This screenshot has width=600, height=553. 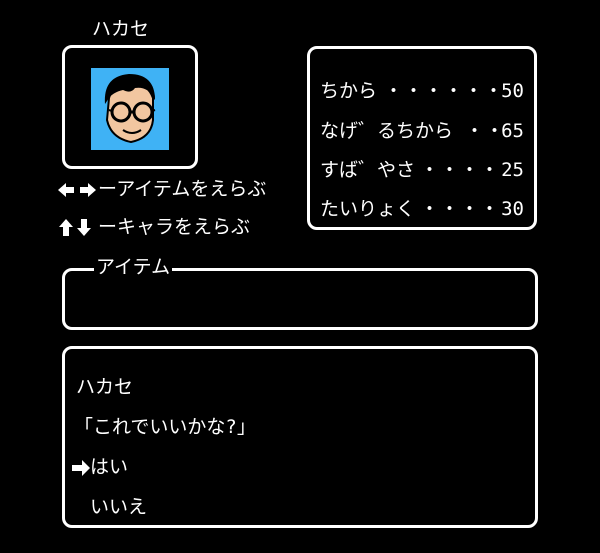 I want to click on stat-value: 25, so click(x=512, y=170).